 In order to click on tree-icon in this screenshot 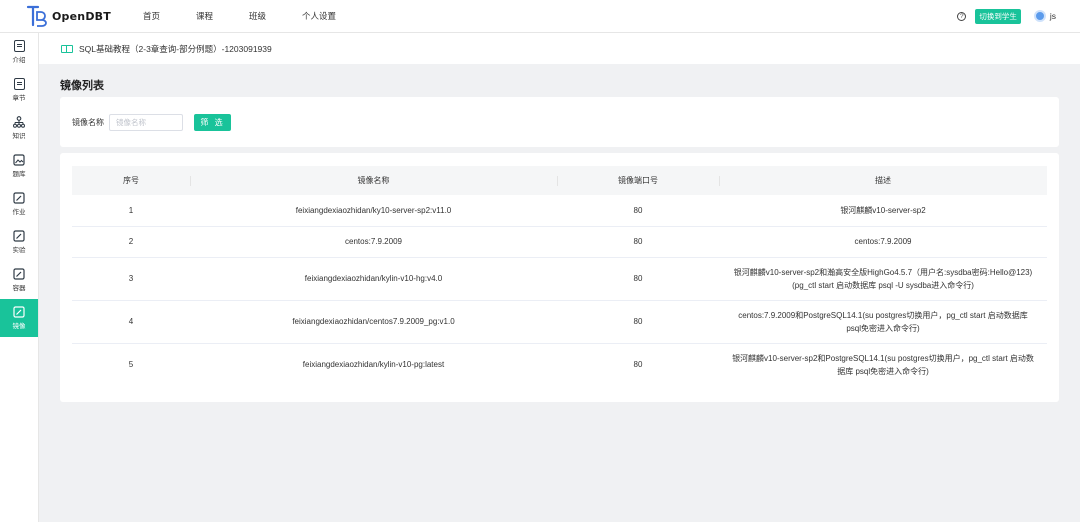, I will do `click(19, 122)`.